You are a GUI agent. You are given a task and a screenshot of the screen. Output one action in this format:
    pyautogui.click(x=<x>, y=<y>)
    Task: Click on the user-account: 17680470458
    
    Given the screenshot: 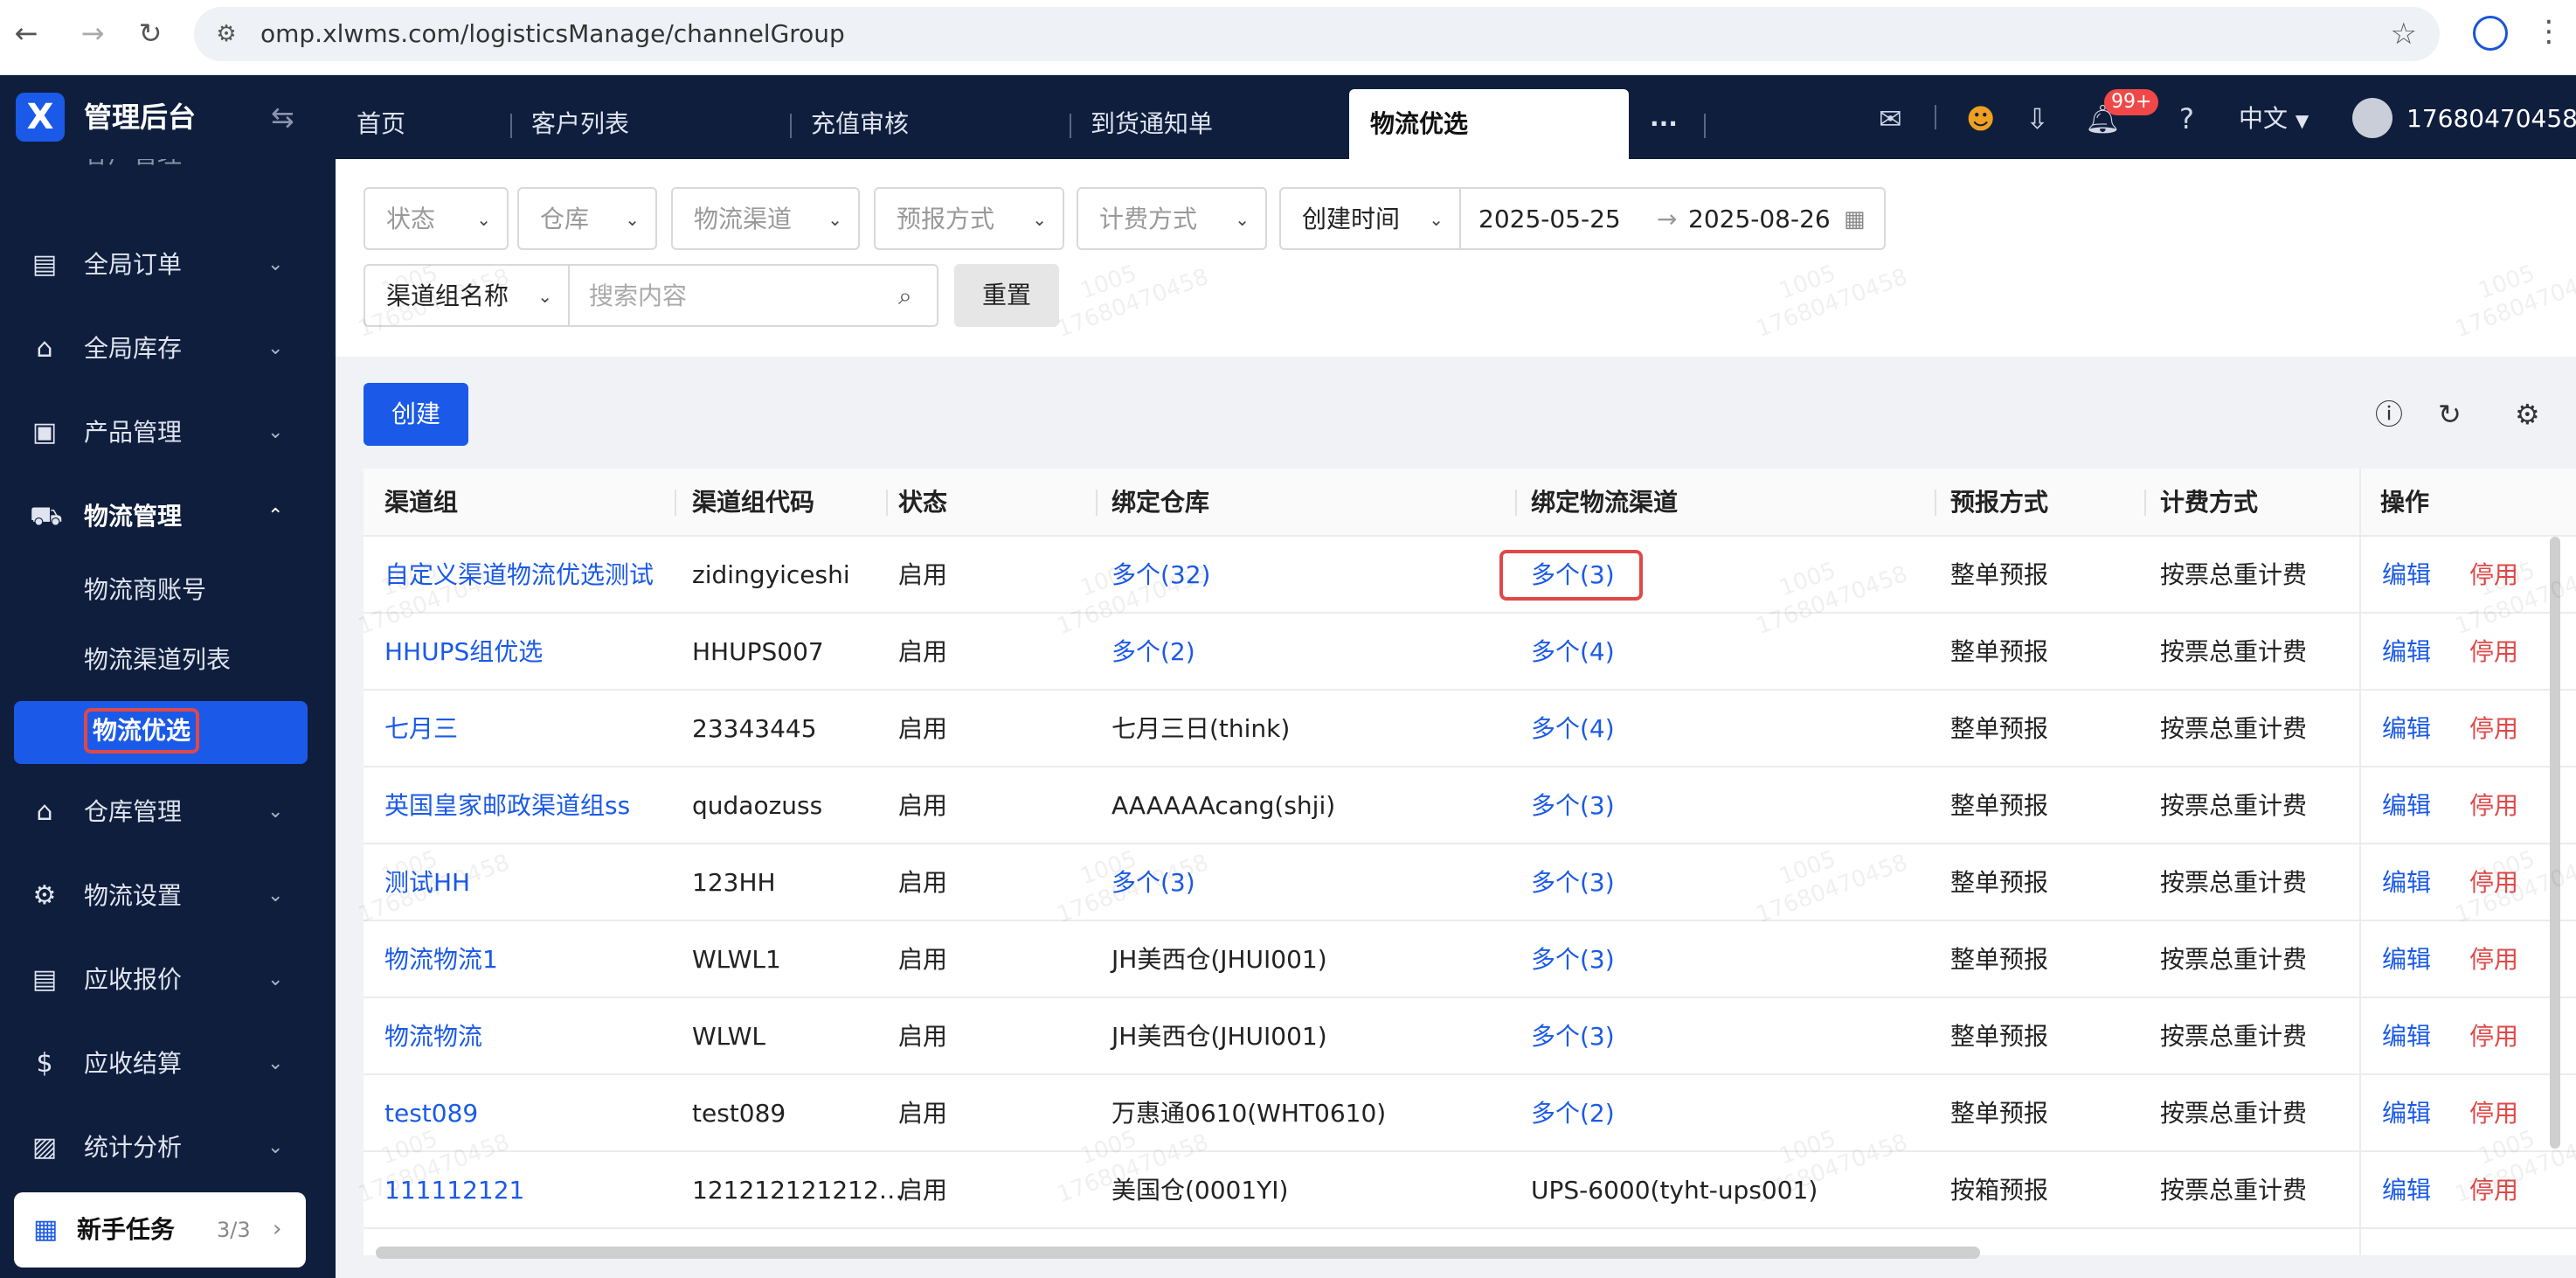 What is the action you would take?
    pyautogui.click(x=2491, y=118)
    